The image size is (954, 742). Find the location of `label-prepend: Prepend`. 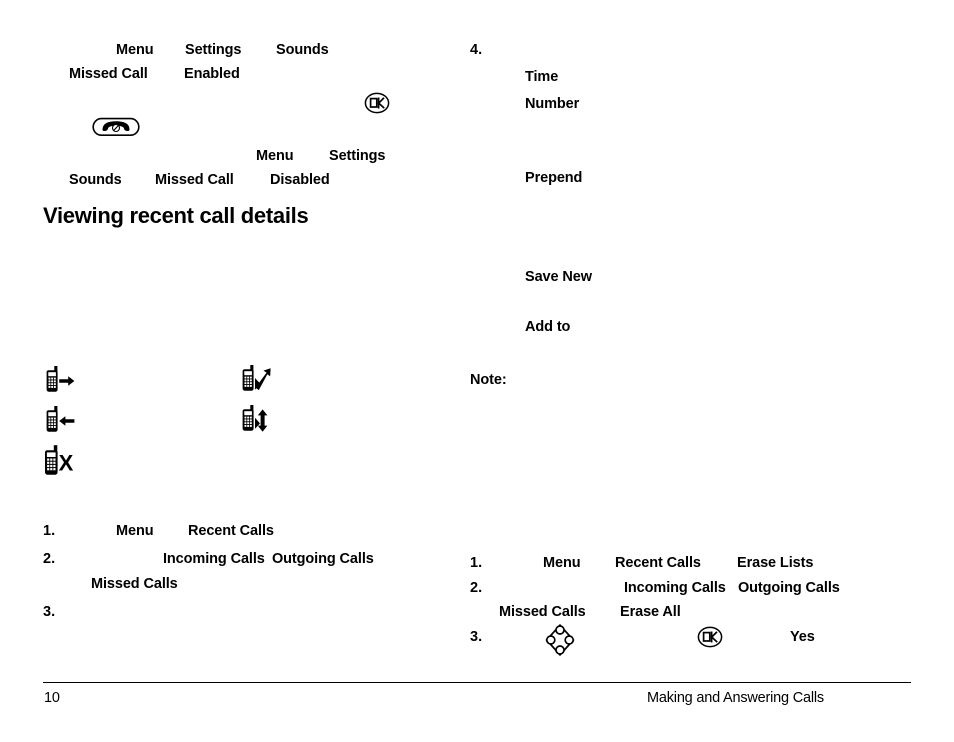

label-prepend: Prepend is located at coordinates (554, 178).